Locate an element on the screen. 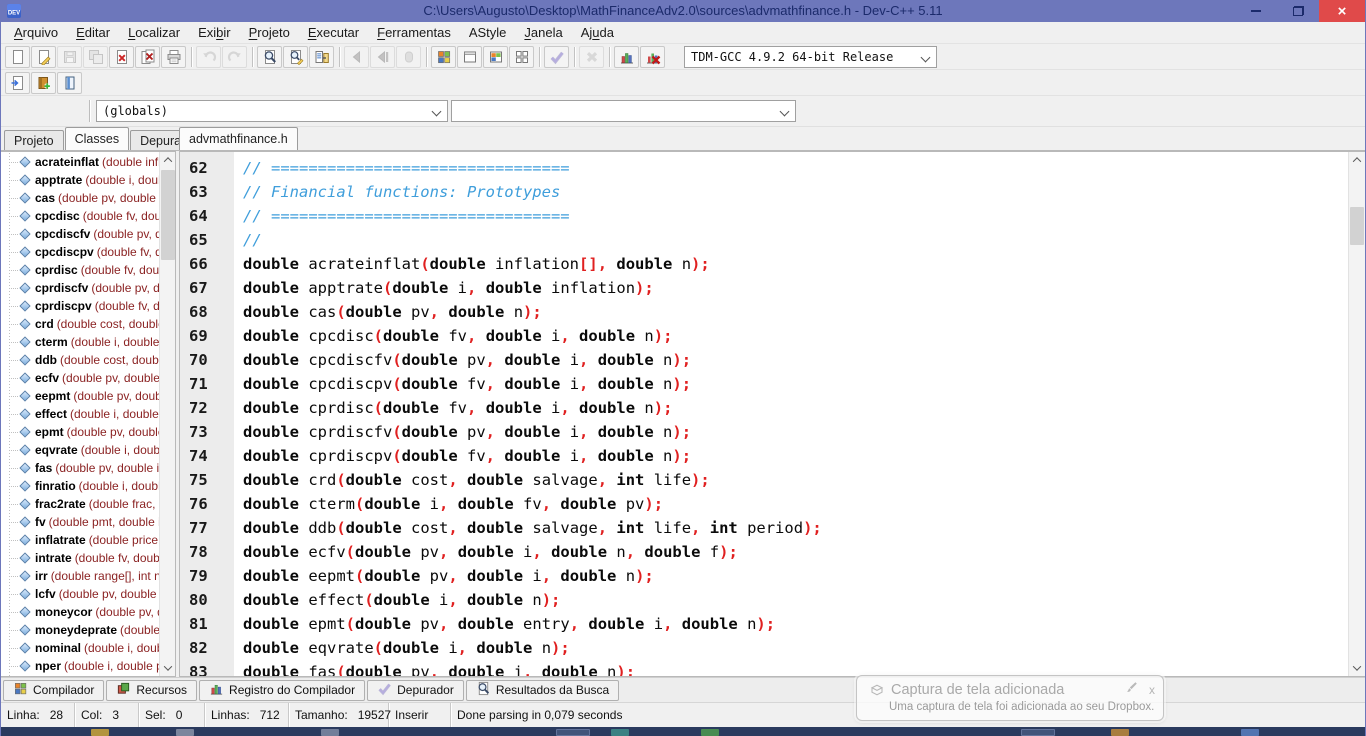 This screenshot has height=736, width=1366. compile-run-button is located at coordinates (495, 56).